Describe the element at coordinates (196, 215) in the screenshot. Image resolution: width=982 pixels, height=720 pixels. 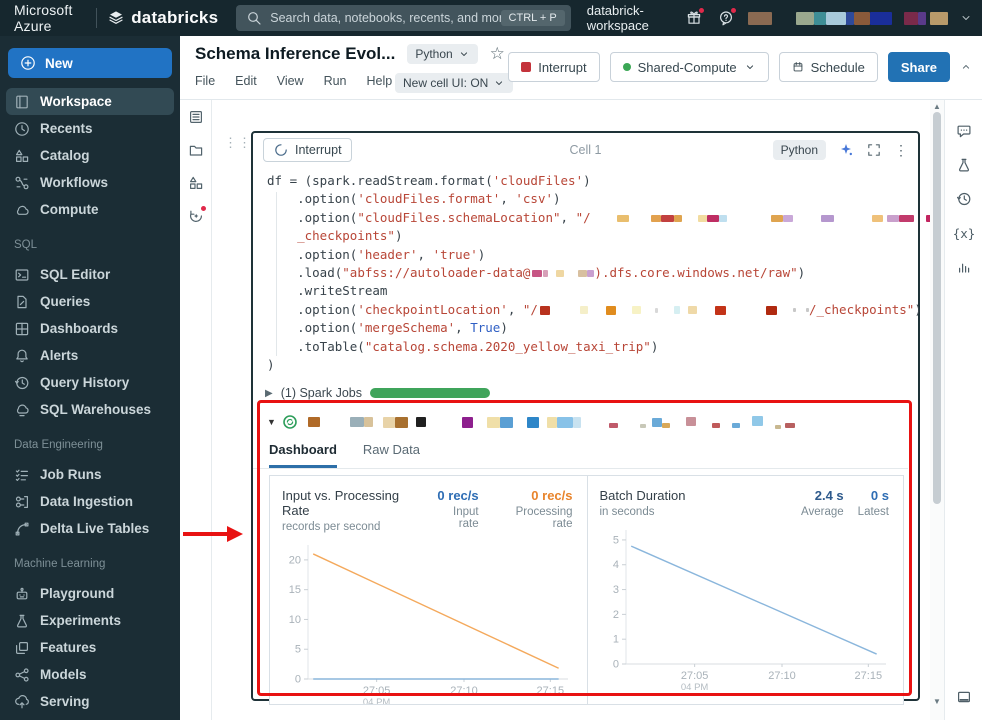
I see `assistant-button` at that location.